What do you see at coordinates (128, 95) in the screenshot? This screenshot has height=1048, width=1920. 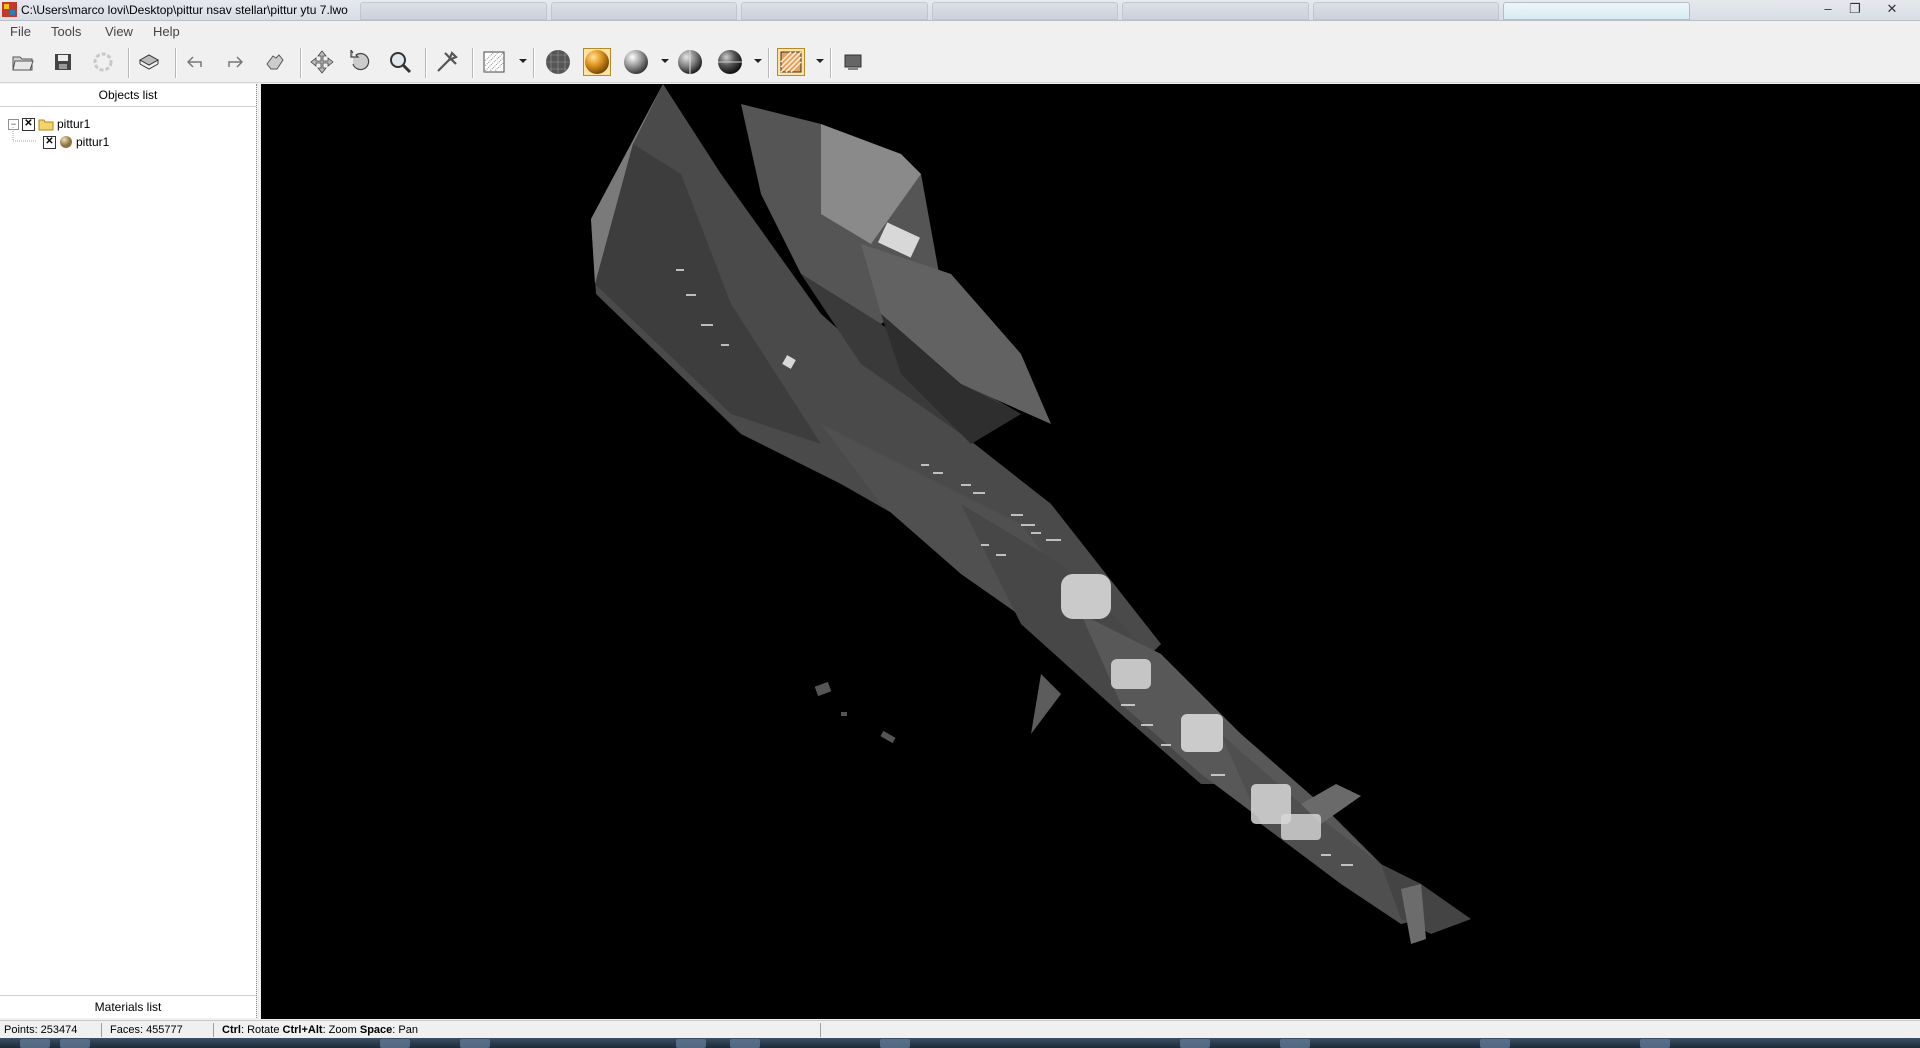 I see `objects-list-header: Objects list` at bounding box center [128, 95].